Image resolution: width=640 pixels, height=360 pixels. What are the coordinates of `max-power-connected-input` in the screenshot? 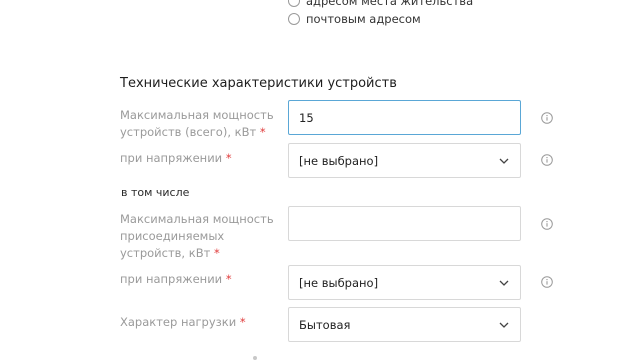 It's located at (404, 223).